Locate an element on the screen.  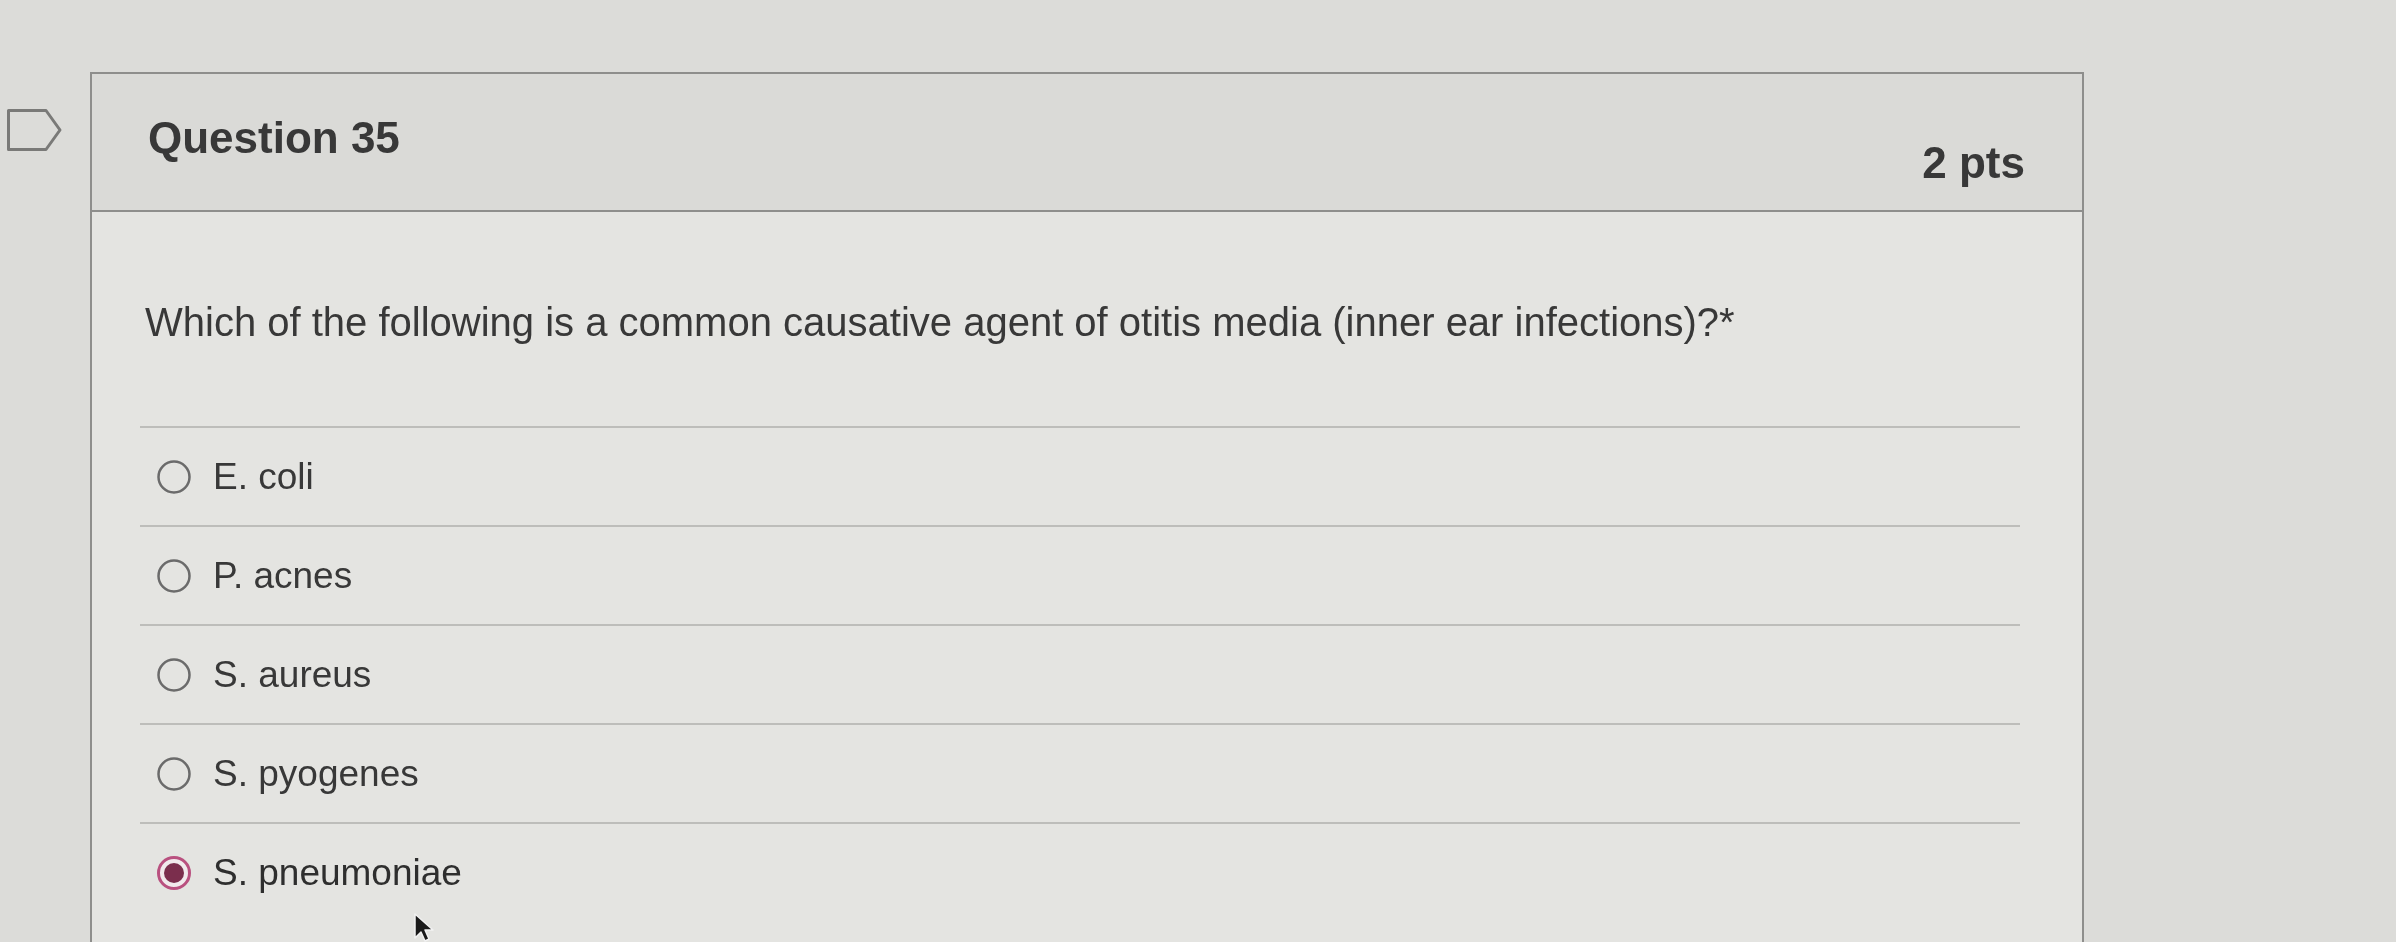
answer-label: S. pneumoniae is located at coordinates (337, 872).